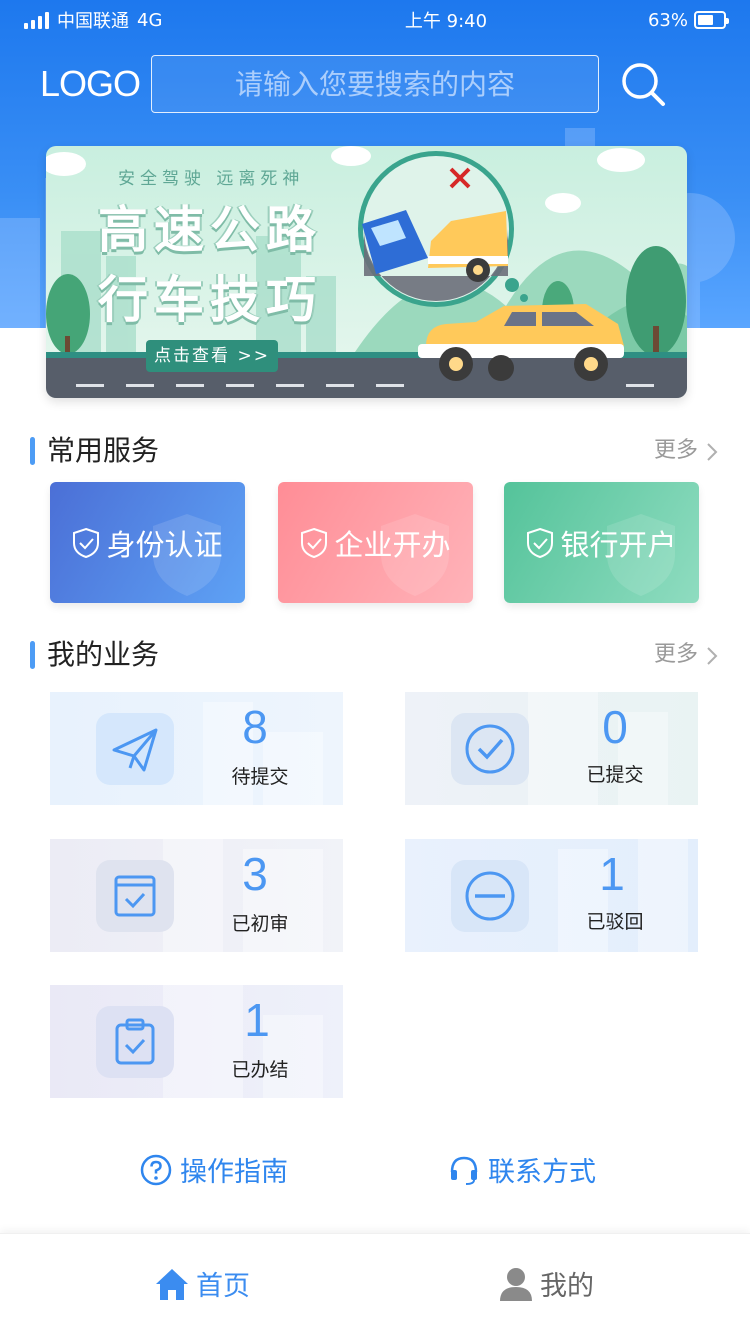 The image size is (750, 1334). Describe the element at coordinates (212, 356) in the screenshot. I see `banner-view-button: 点击查看 >>` at that location.